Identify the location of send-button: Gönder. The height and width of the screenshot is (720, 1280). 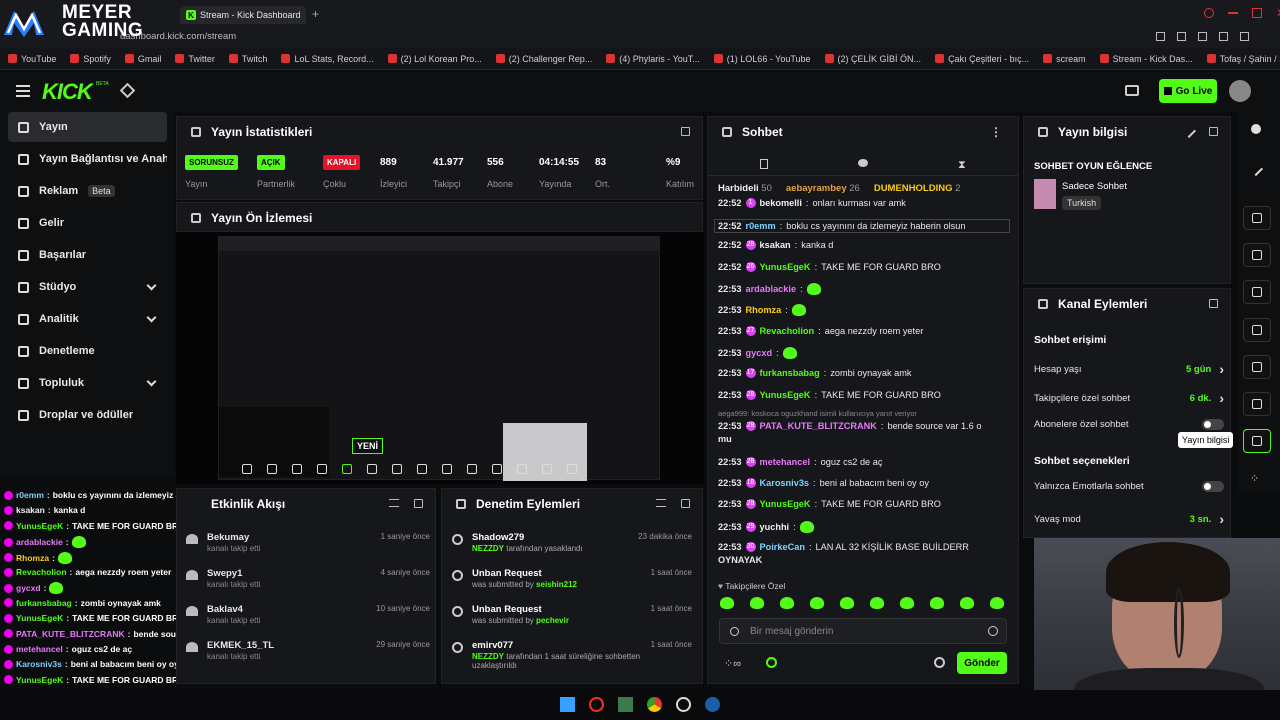
(982, 663).